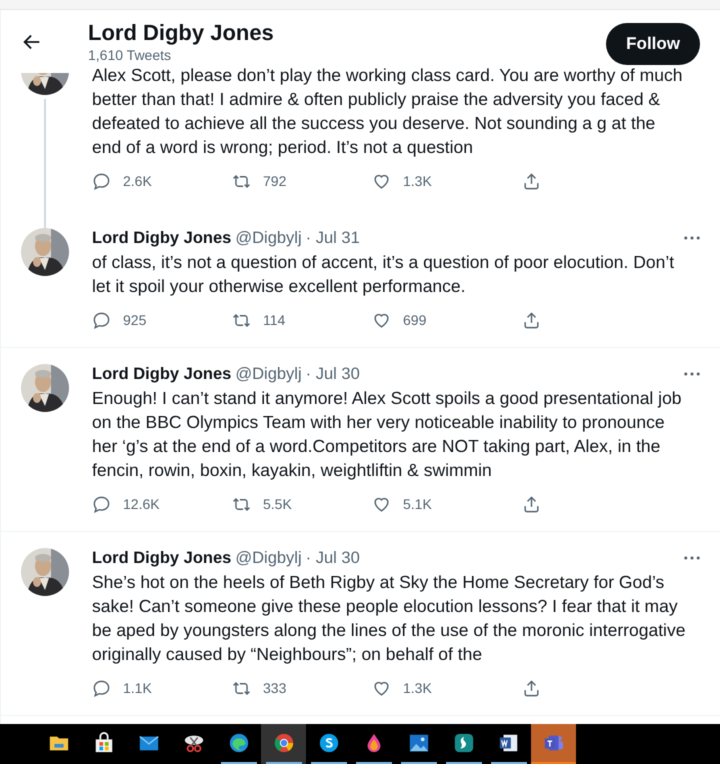  Describe the element at coordinates (130, 55) in the screenshot. I see `tweet-count: 1,610 Tweets` at that location.